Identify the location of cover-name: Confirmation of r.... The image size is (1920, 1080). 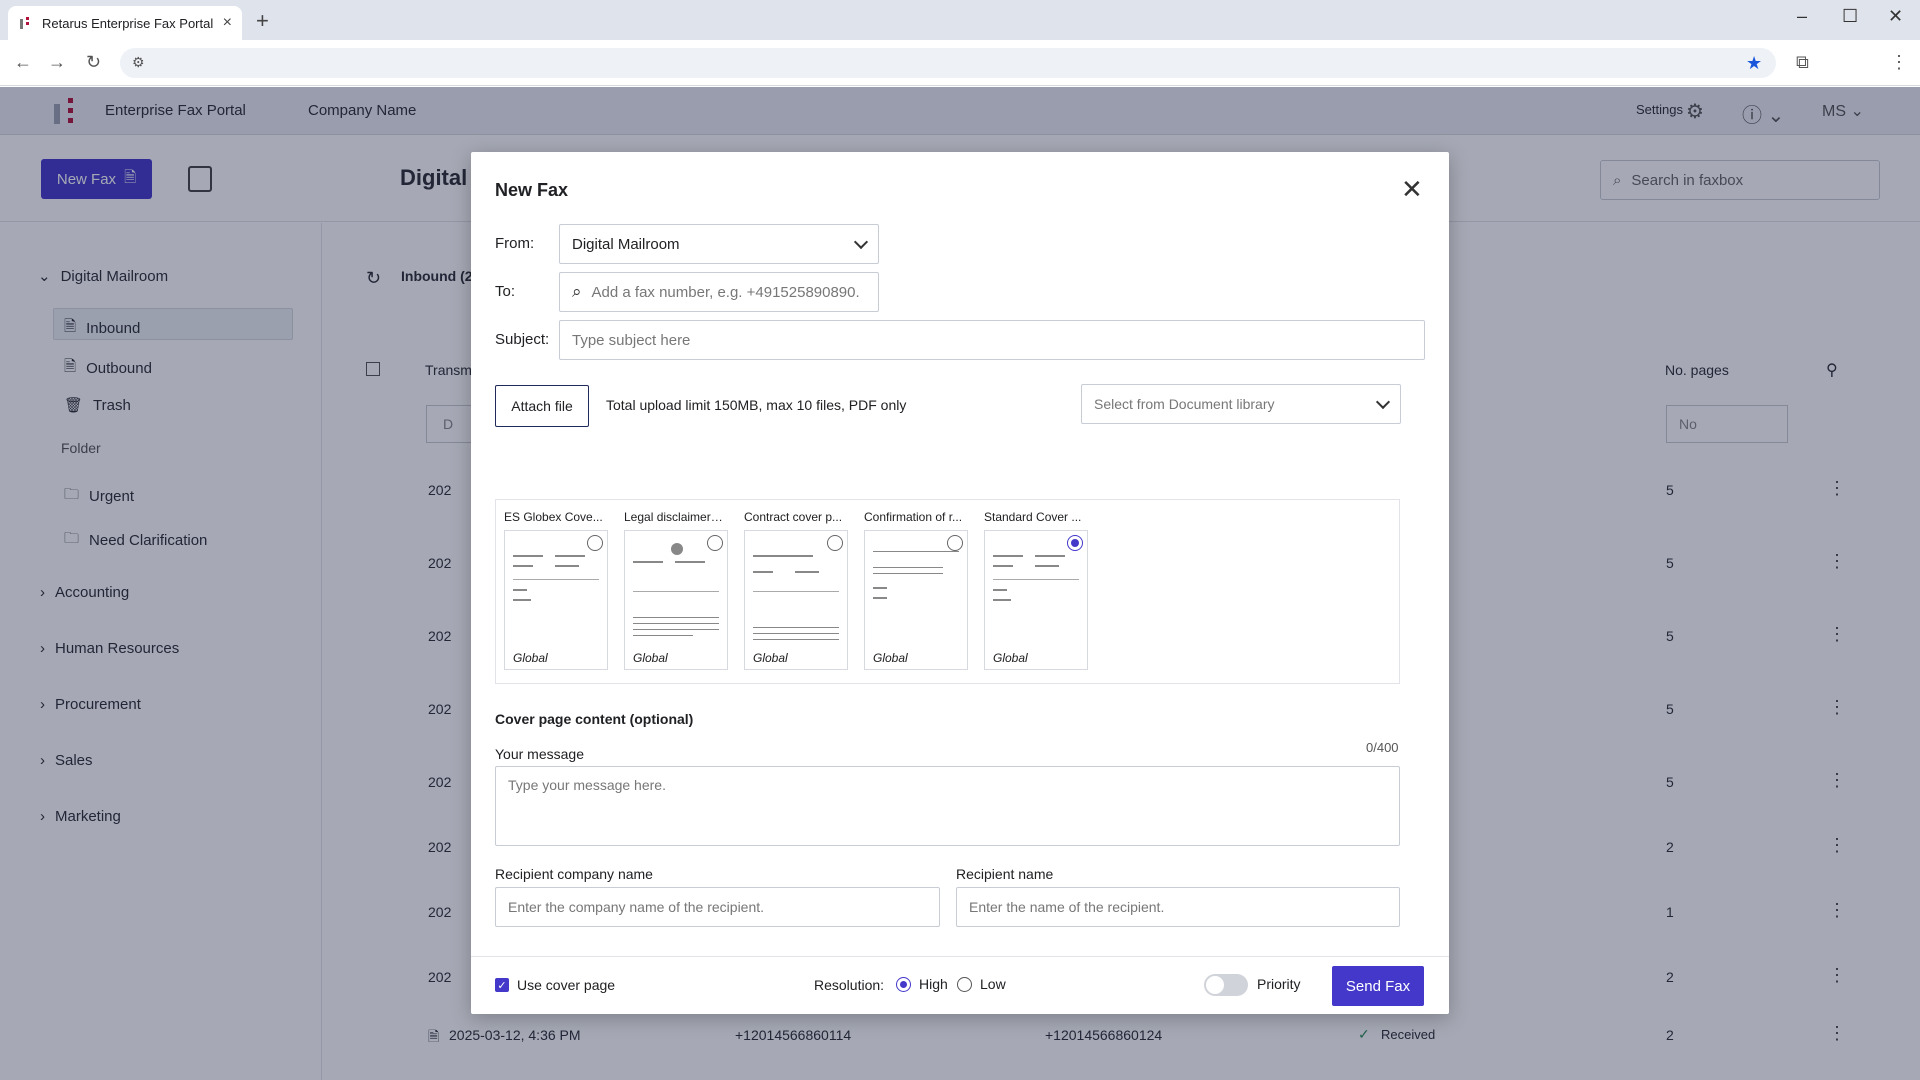
(913, 517).